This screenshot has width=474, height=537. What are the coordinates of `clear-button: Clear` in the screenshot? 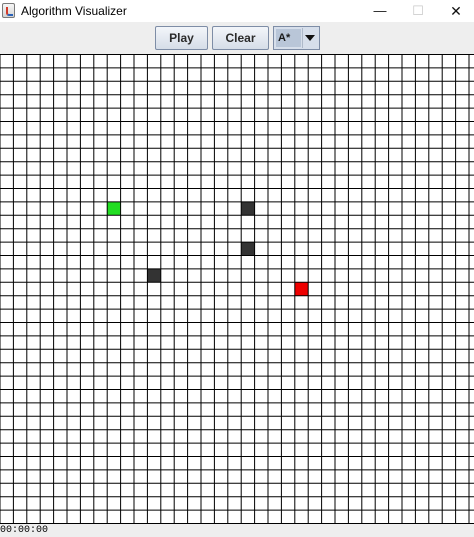 It's located at (240, 38).